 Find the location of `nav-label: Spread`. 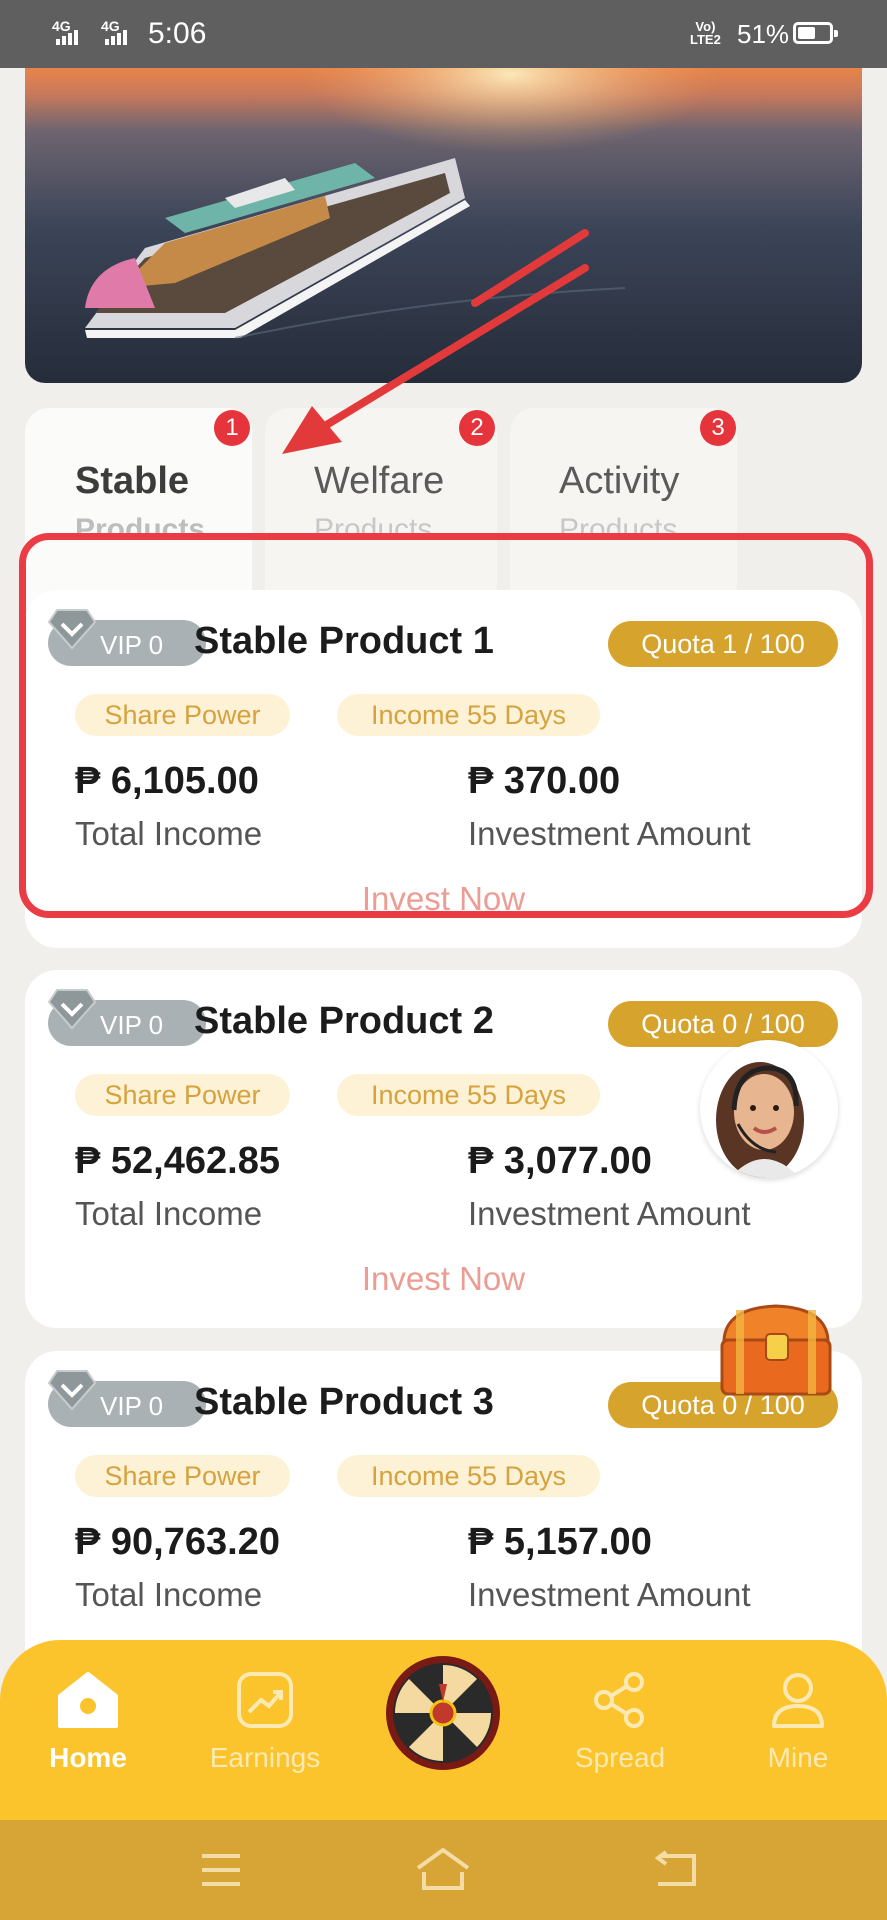

nav-label: Spread is located at coordinates (620, 1757).